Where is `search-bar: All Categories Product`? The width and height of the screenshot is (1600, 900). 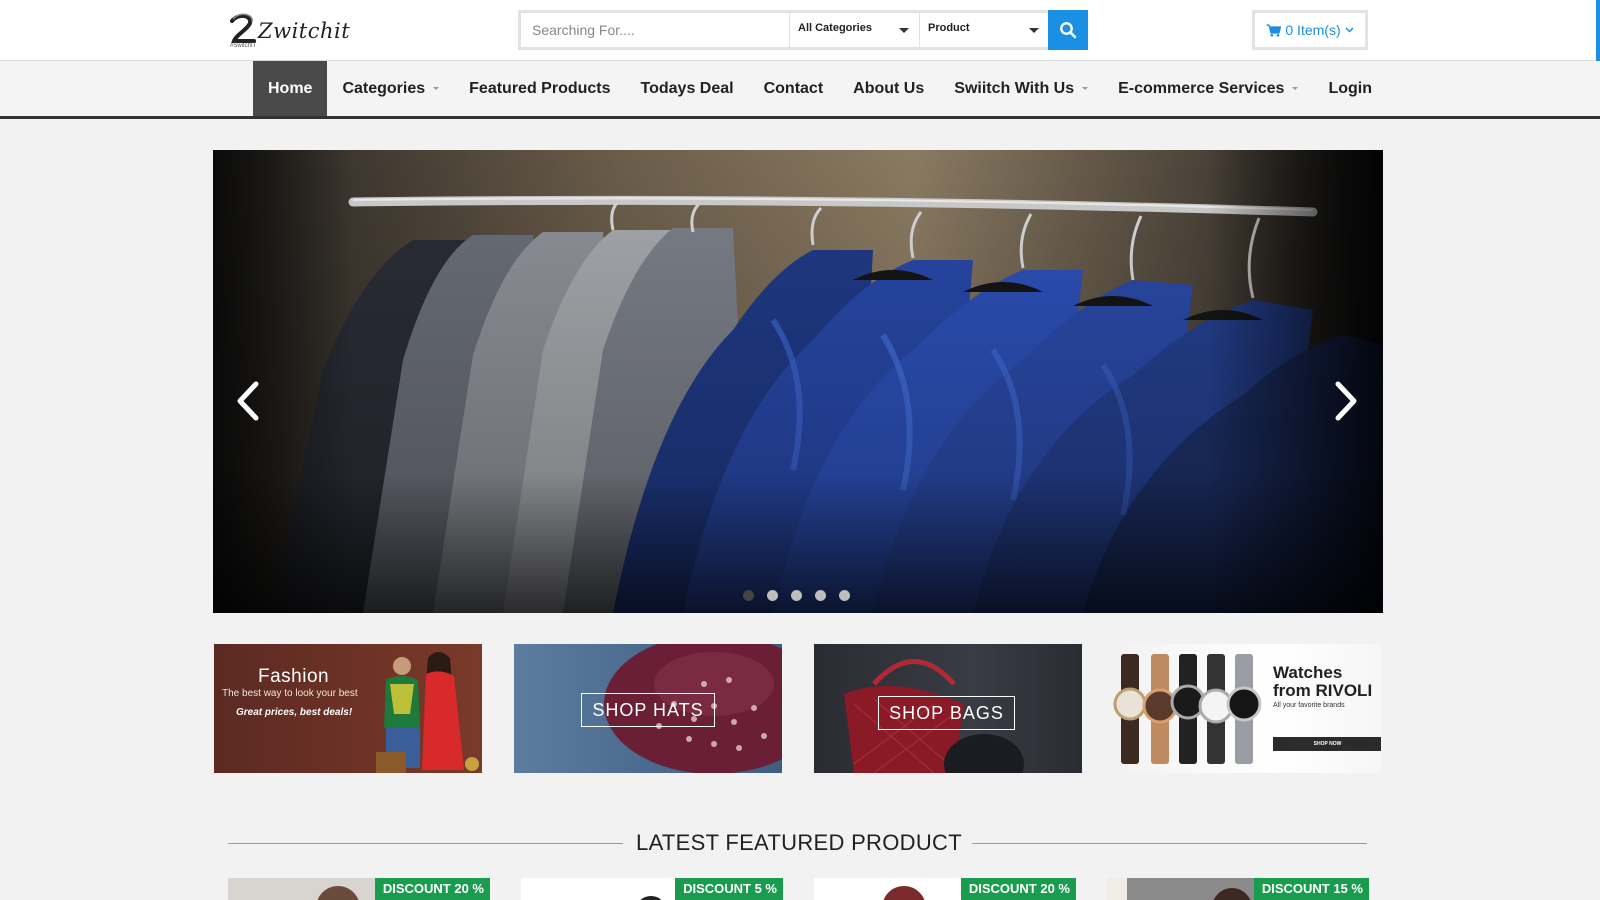 search-bar: All Categories Product is located at coordinates (803, 30).